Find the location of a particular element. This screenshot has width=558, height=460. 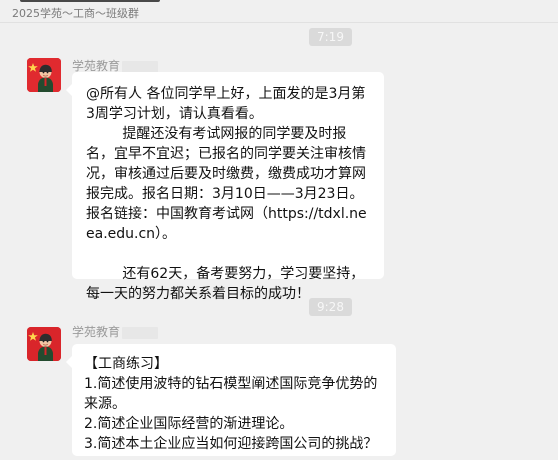

message-line: @所有人 各位同学早上好，上面发的是3月第3周学习计划，请认真看看。 is located at coordinates (226, 104).